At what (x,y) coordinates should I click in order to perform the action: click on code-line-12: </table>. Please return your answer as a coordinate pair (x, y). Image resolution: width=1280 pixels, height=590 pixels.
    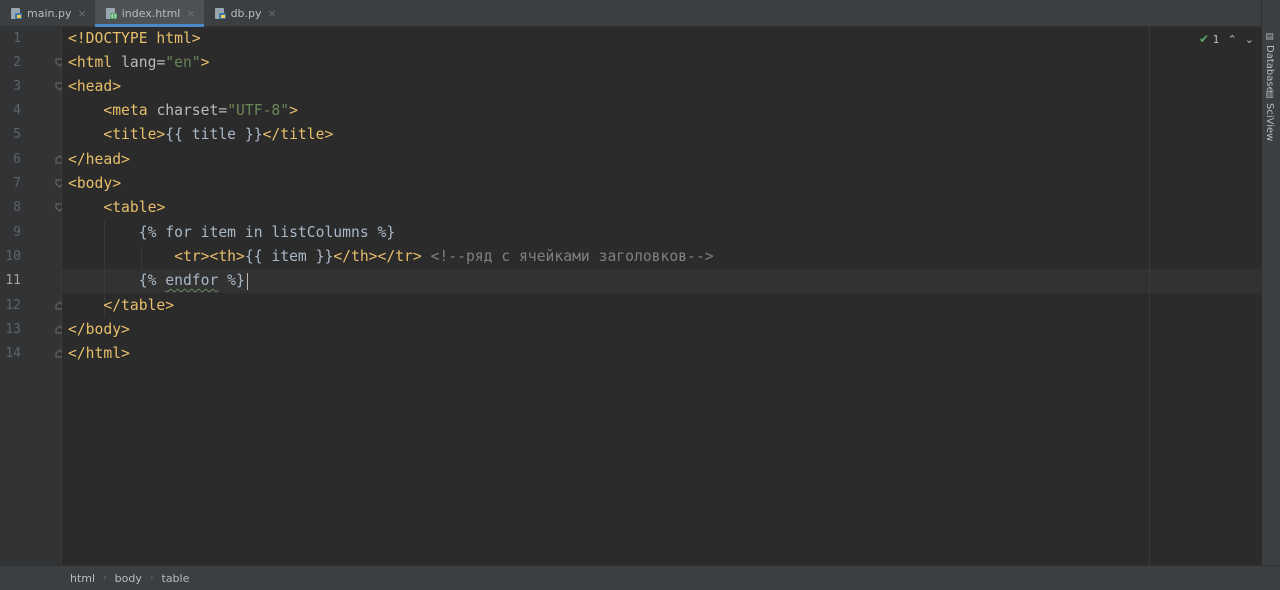
    Looking at the image, I should click on (121, 306).